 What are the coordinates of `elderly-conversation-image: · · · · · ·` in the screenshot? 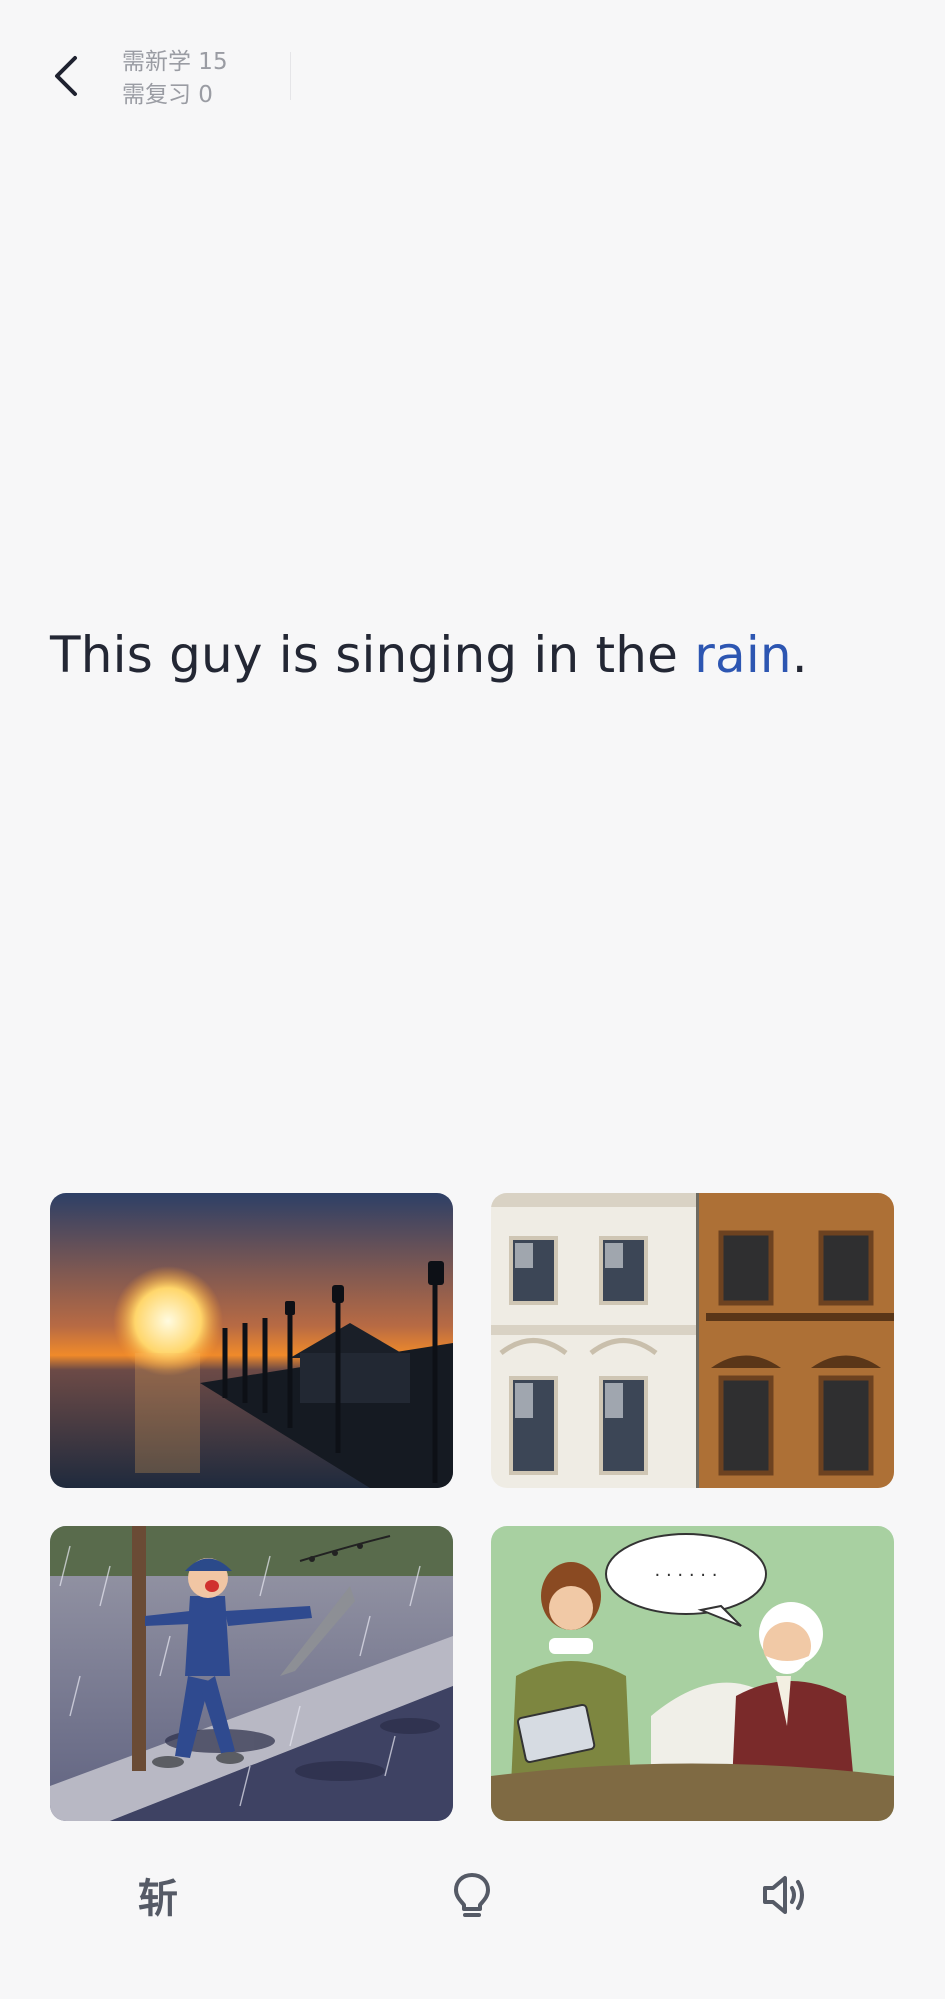 It's located at (692, 1673).